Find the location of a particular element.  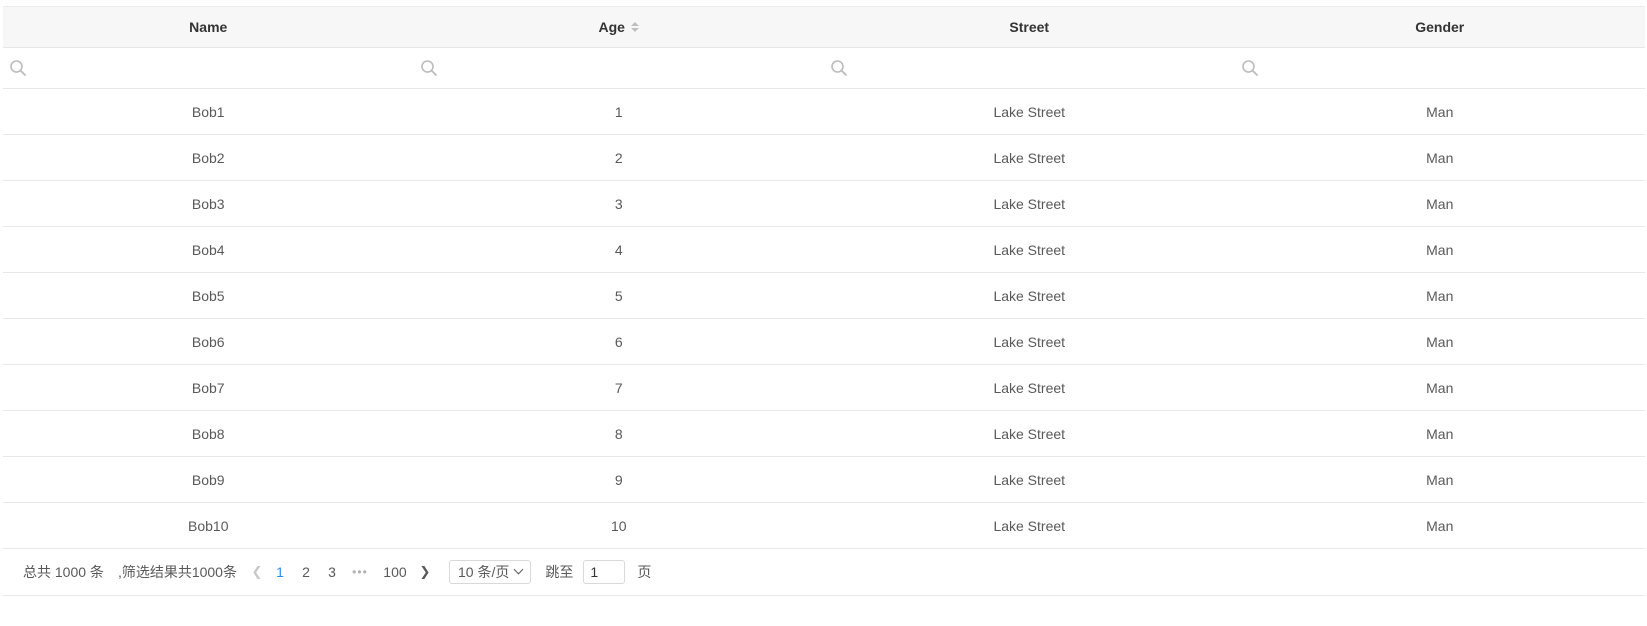

column-header-label: Age is located at coordinates (611, 27).